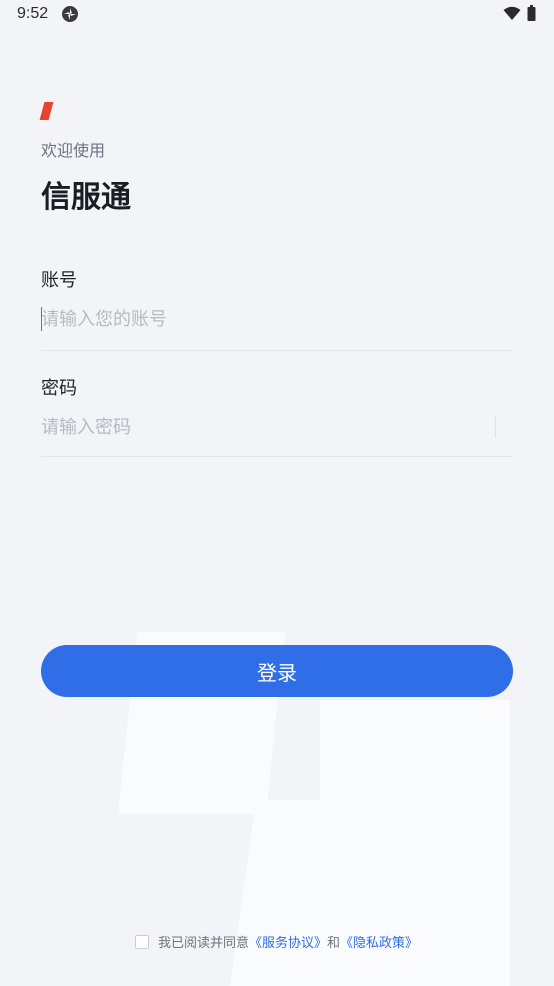 This screenshot has height=986, width=554. Describe the element at coordinates (33, 13) in the screenshot. I see `status-time: 9:52` at that location.